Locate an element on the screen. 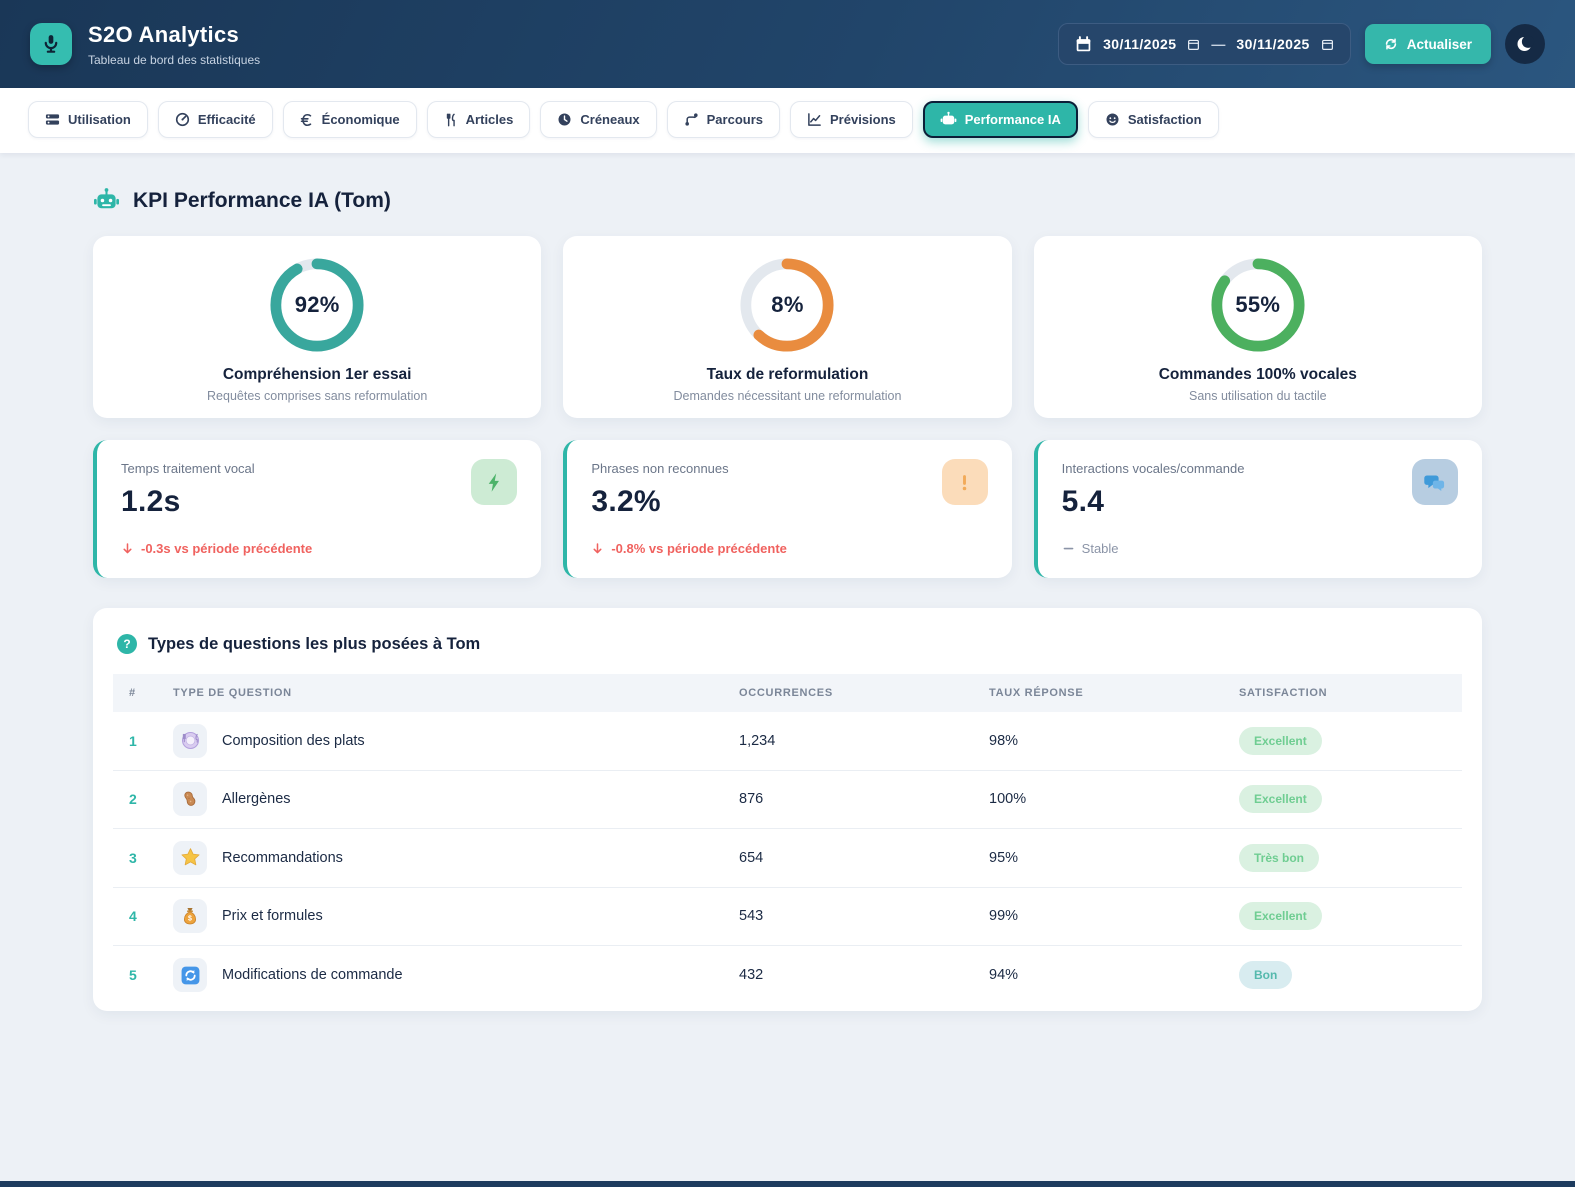 This screenshot has width=1575, height=1187. tab-performance-ia: Performance IA is located at coordinates (1000, 119).